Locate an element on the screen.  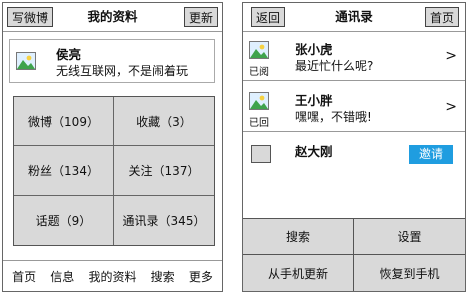
nav-item-search: 搜索 is located at coordinates (163, 276).